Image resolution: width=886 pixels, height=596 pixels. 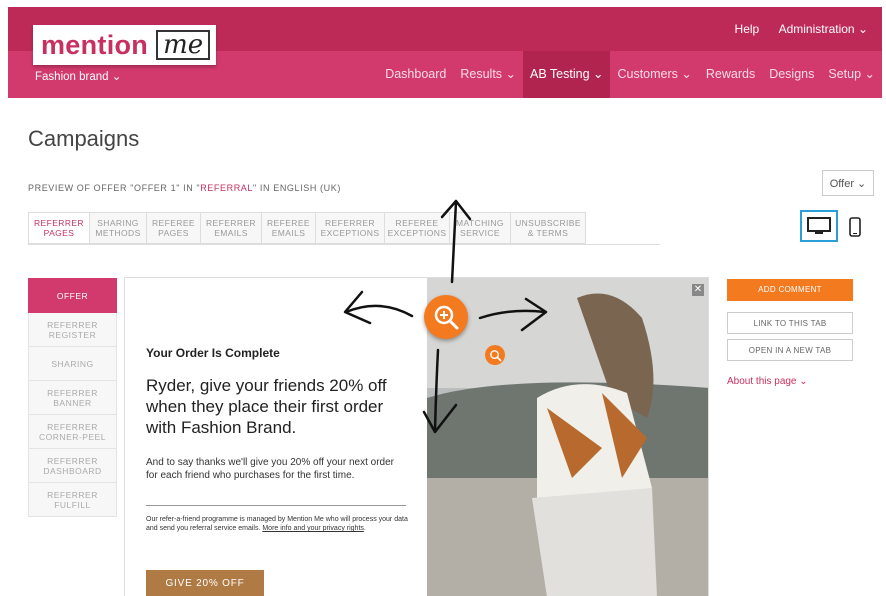 What do you see at coordinates (114, 188) in the screenshot?
I see `preview-prefix: PREVIEW OF OFFER "OFFER 1" IN "` at bounding box center [114, 188].